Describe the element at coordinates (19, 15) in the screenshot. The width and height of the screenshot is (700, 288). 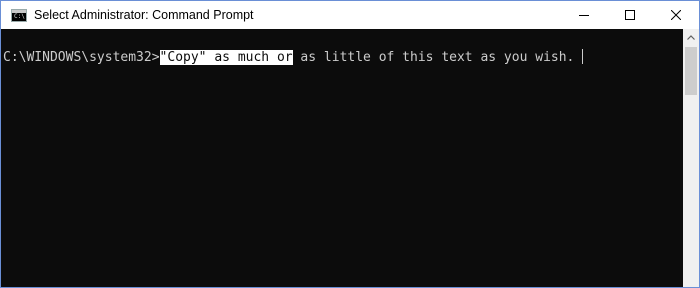
I see `command-prompt-icon: C:\` at that location.